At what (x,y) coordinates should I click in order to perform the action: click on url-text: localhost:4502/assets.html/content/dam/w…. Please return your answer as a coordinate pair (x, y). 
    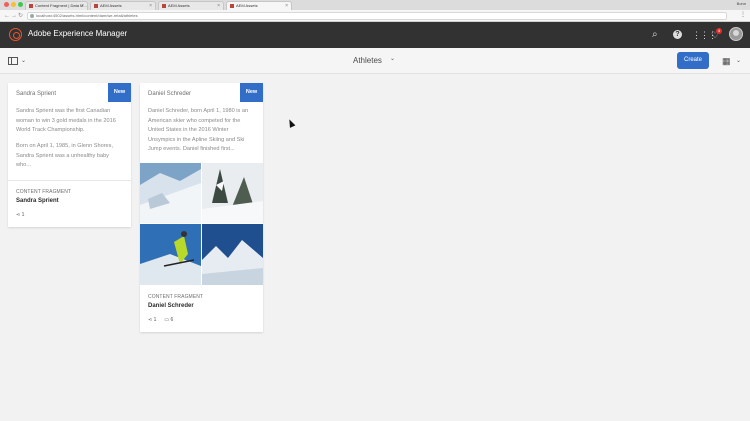
    Looking at the image, I should click on (87, 15).